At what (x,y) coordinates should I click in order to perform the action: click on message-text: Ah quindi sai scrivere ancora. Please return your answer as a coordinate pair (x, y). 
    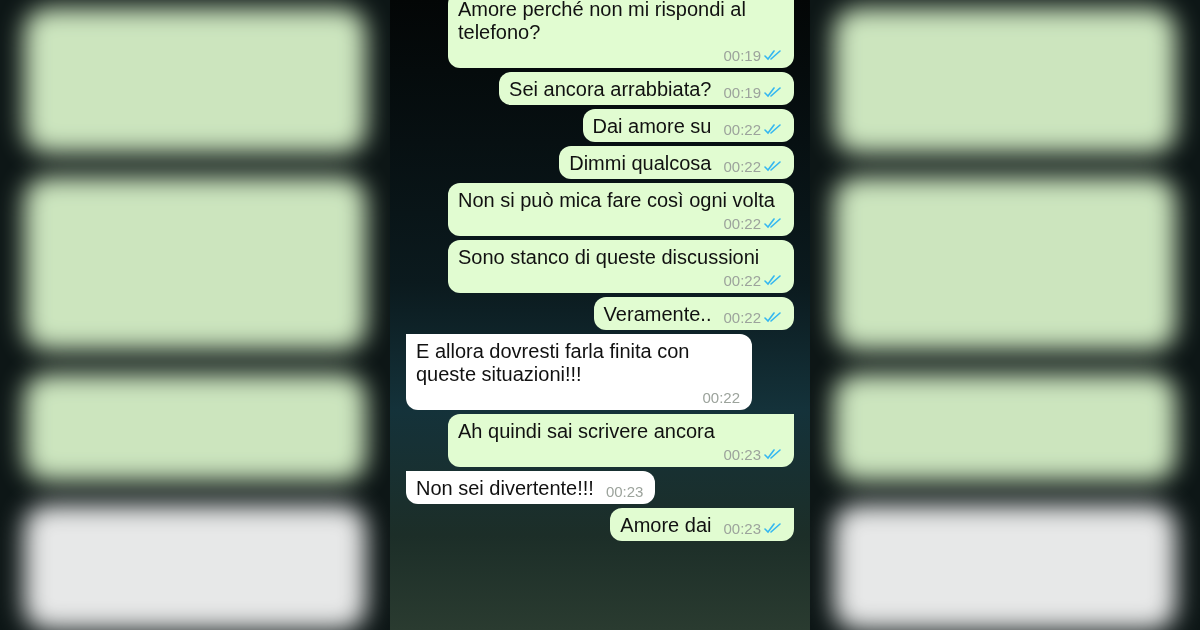
    Looking at the image, I should click on (586, 431).